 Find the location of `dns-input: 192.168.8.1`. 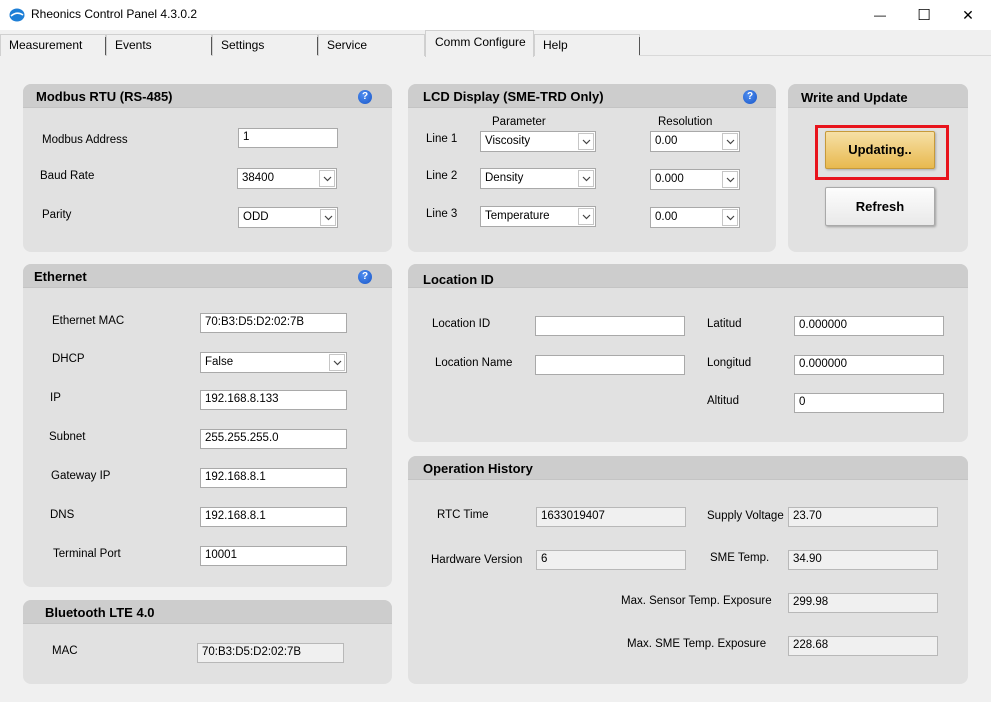

dns-input: 192.168.8.1 is located at coordinates (273, 517).